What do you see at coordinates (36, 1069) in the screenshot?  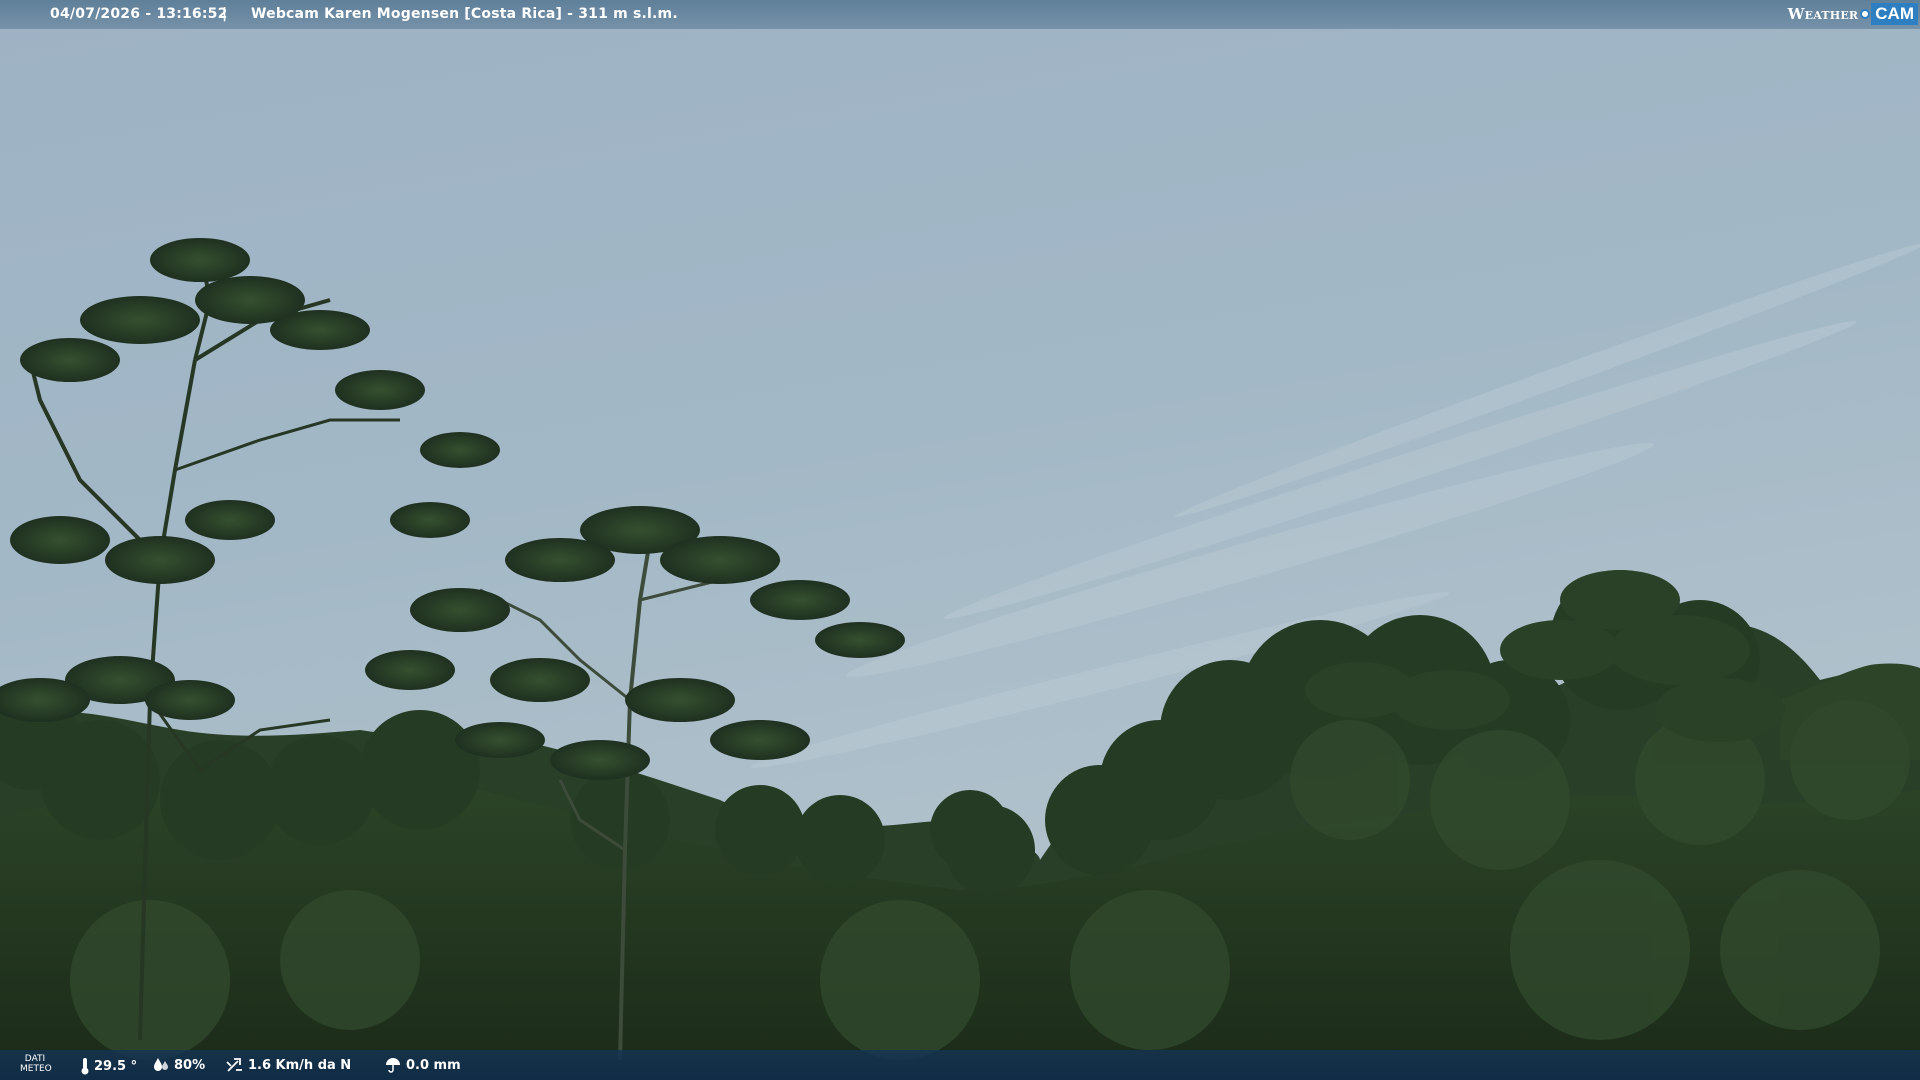 I see `label-line2: METEO` at bounding box center [36, 1069].